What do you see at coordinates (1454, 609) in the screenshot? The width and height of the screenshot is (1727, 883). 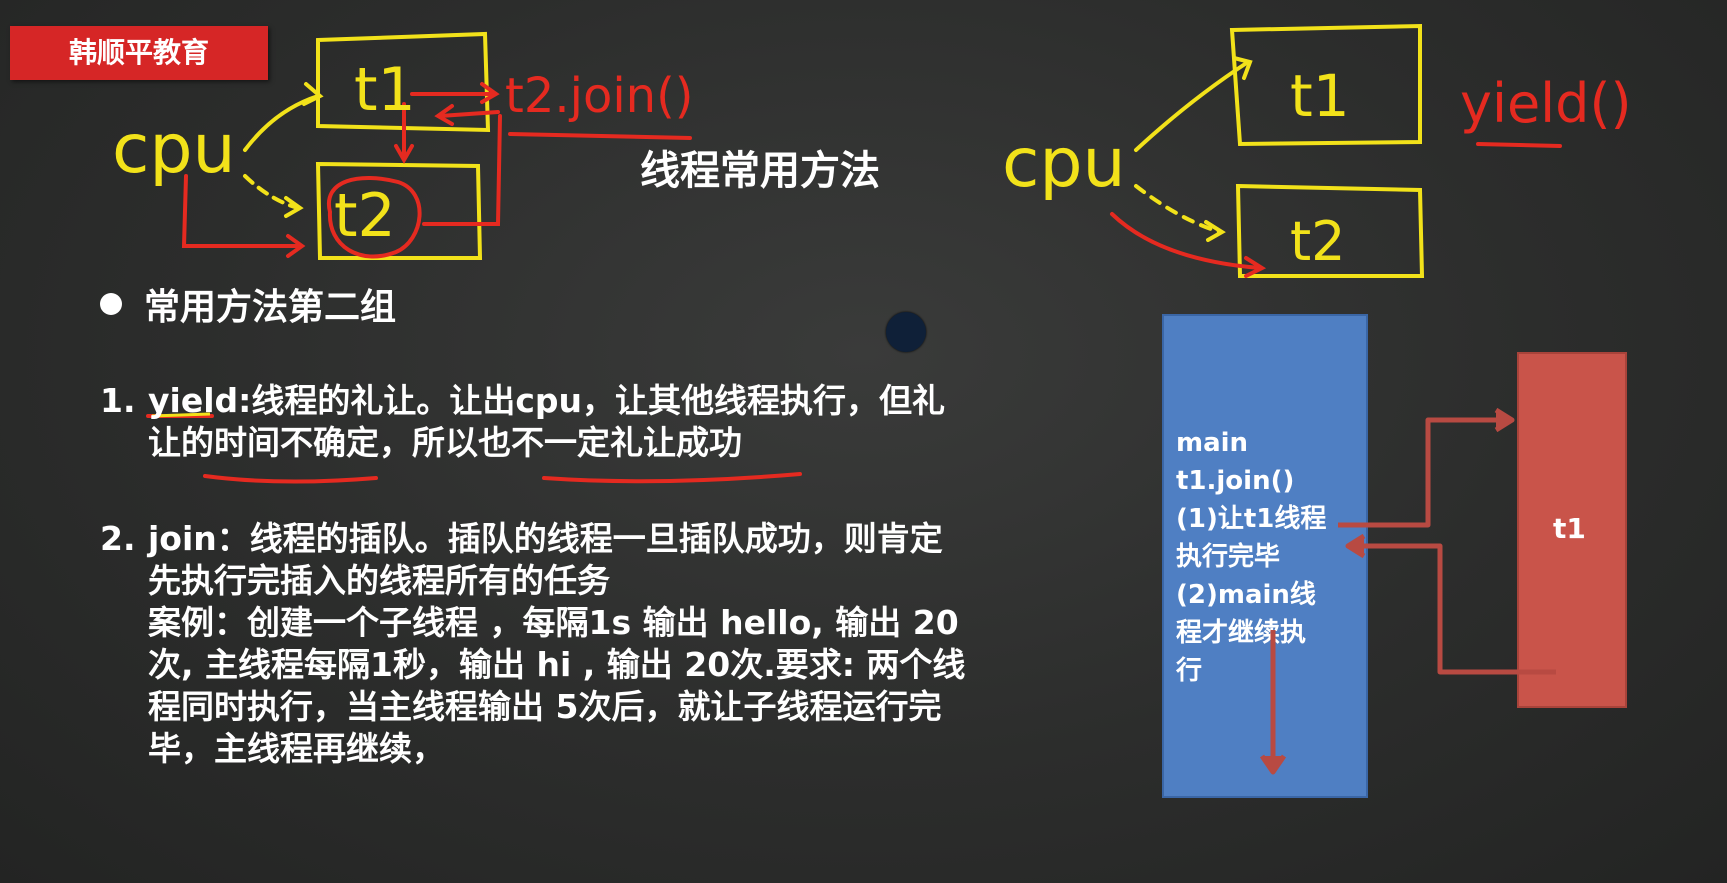 I see `arrow-t1-to-main` at bounding box center [1454, 609].